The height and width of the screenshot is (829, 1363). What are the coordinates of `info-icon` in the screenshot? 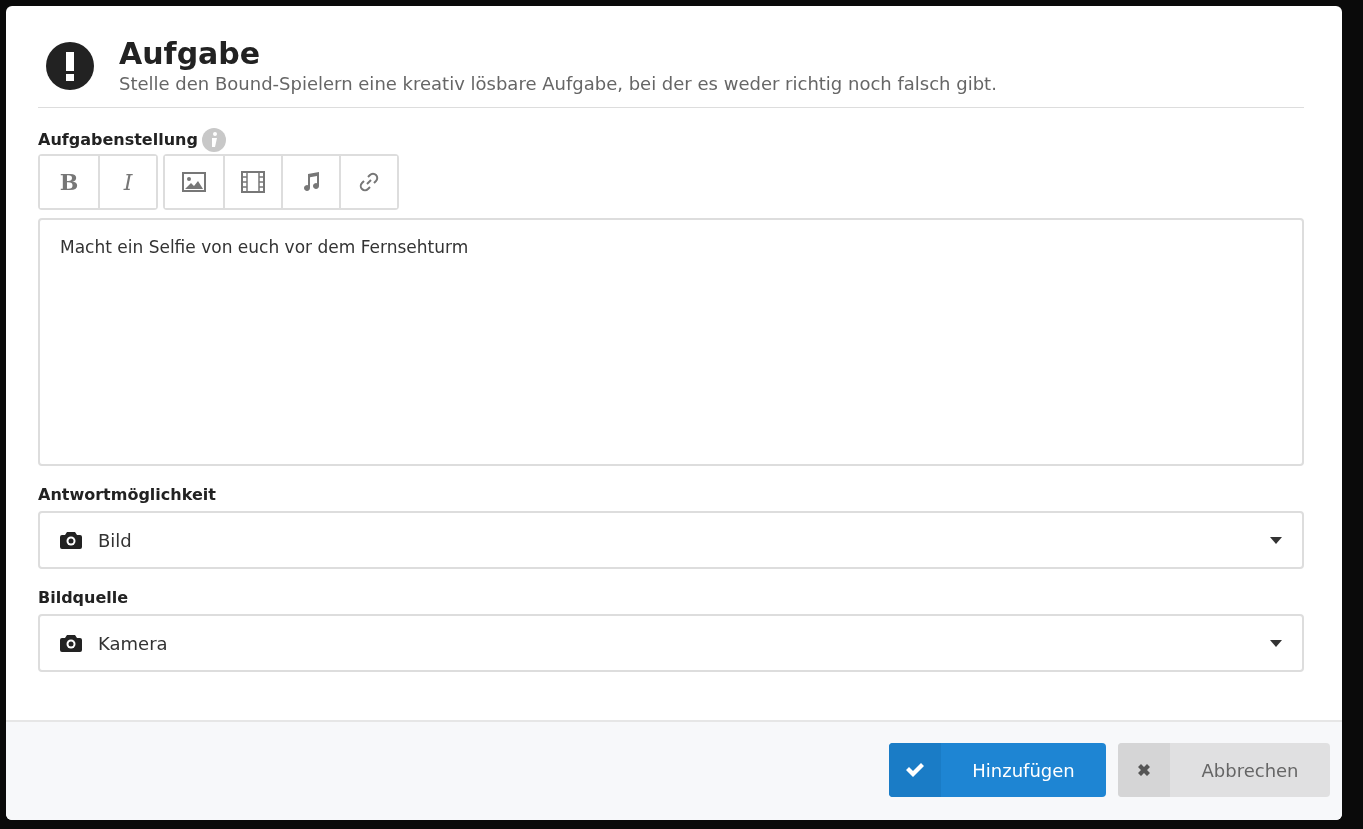 It's located at (213, 140).